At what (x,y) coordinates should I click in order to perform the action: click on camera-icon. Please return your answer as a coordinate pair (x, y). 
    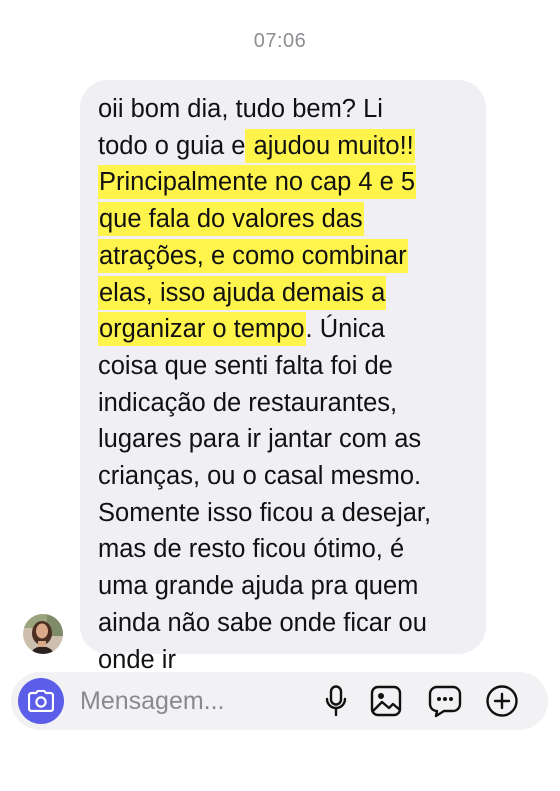
    Looking at the image, I should click on (41, 701).